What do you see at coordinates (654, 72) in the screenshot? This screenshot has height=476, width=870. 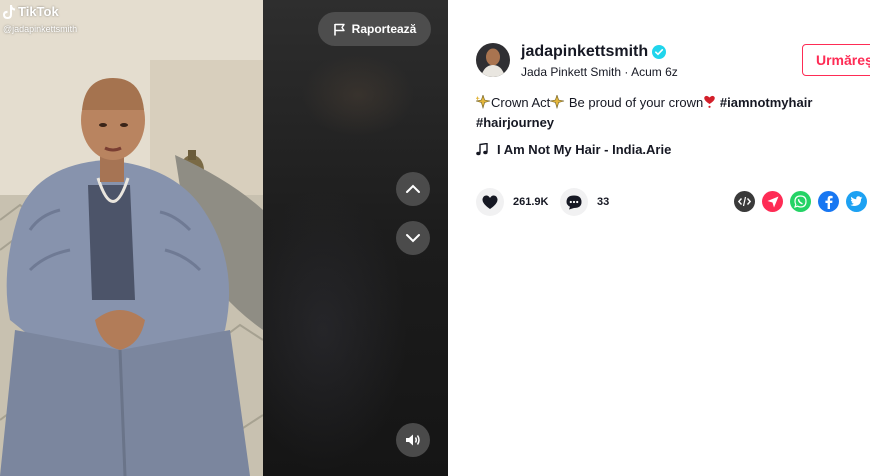 I see `post-time: Acum 6z` at bounding box center [654, 72].